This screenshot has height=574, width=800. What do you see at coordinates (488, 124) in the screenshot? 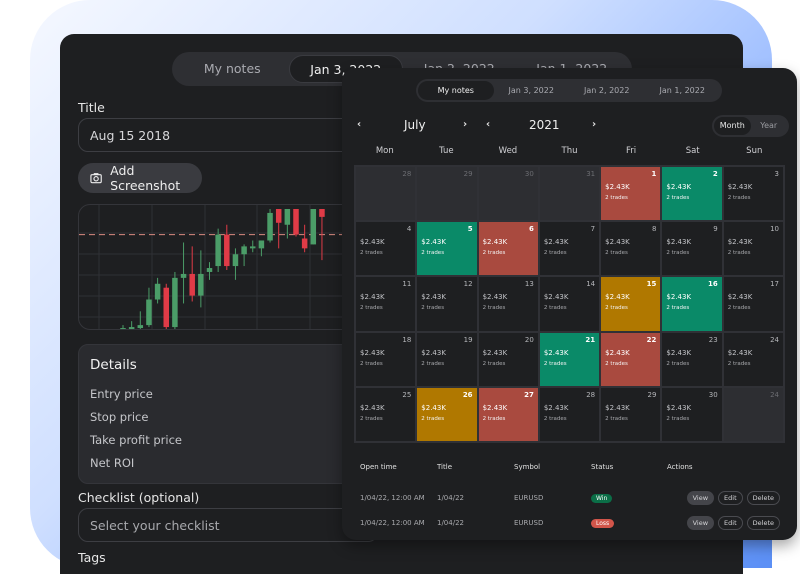
I see `prev-year-icon: ‹` at bounding box center [488, 124].